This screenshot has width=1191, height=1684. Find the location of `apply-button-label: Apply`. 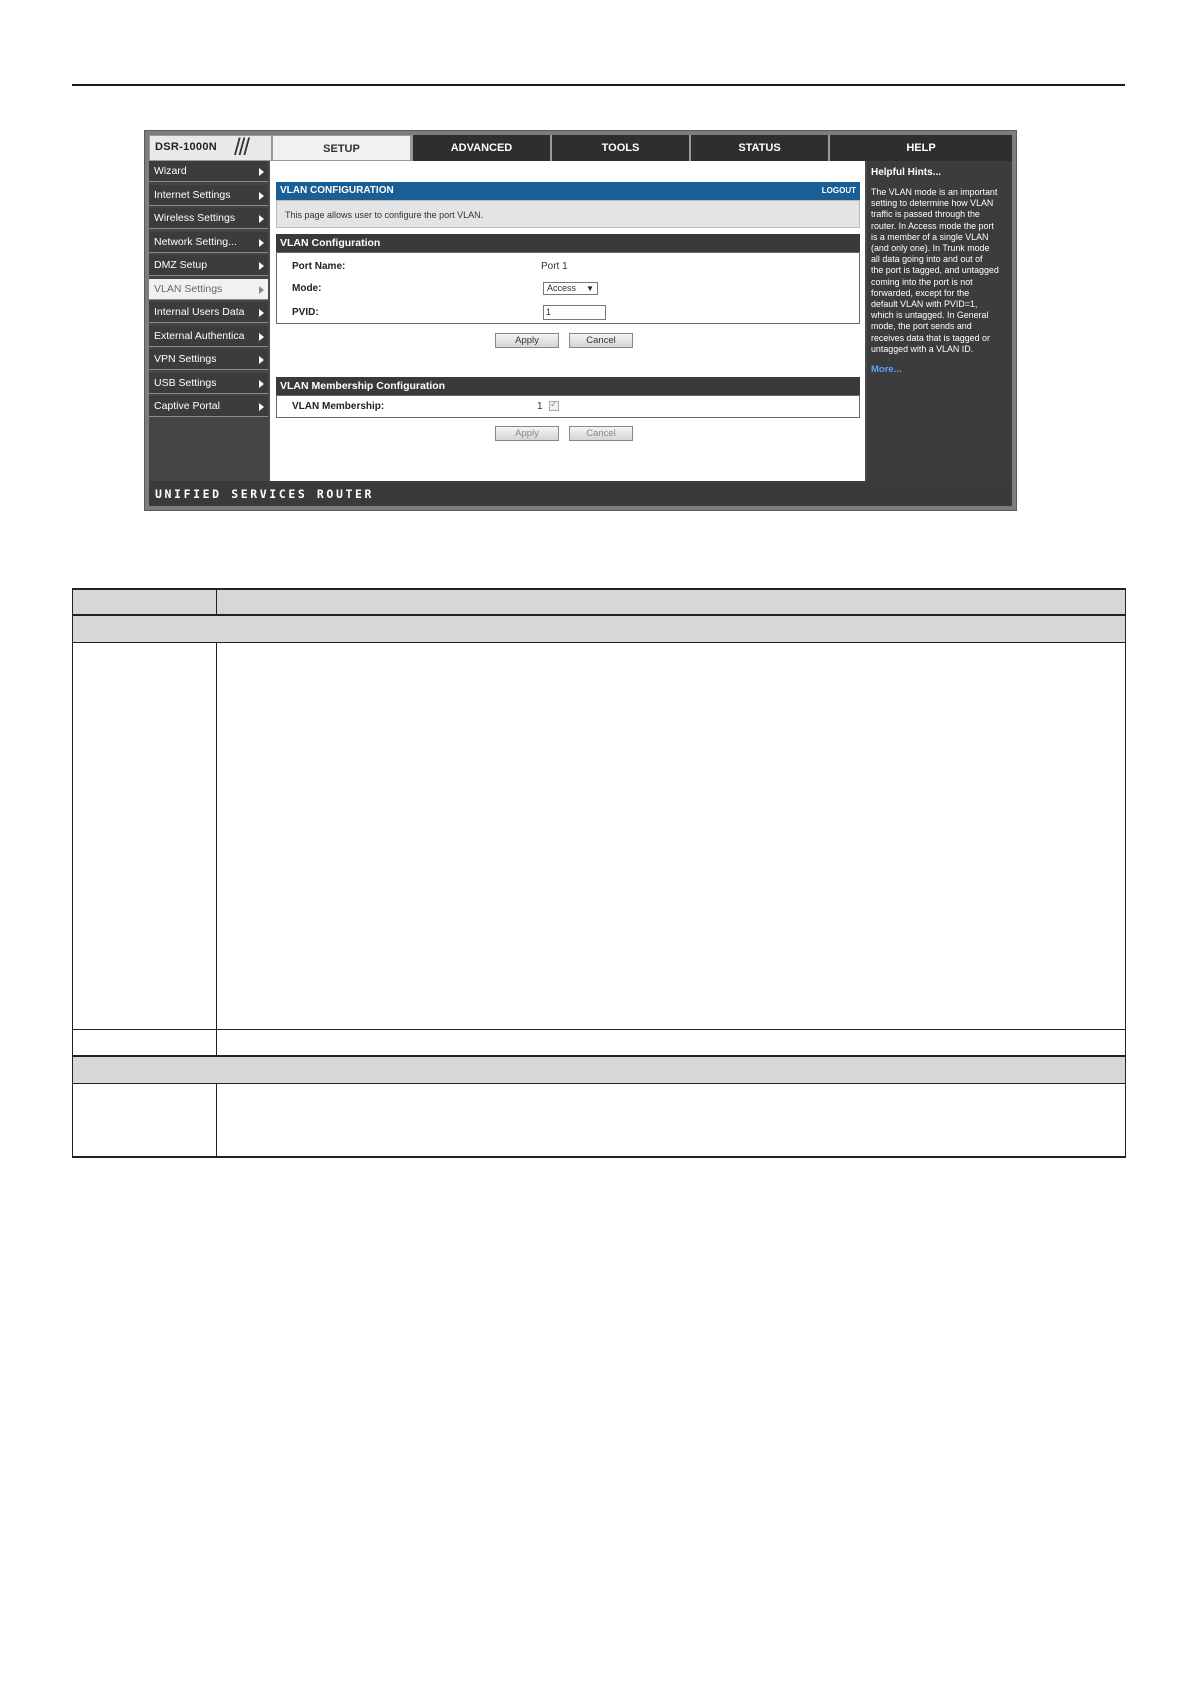

apply-button-label: Apply is located at coordinates (527, 433).